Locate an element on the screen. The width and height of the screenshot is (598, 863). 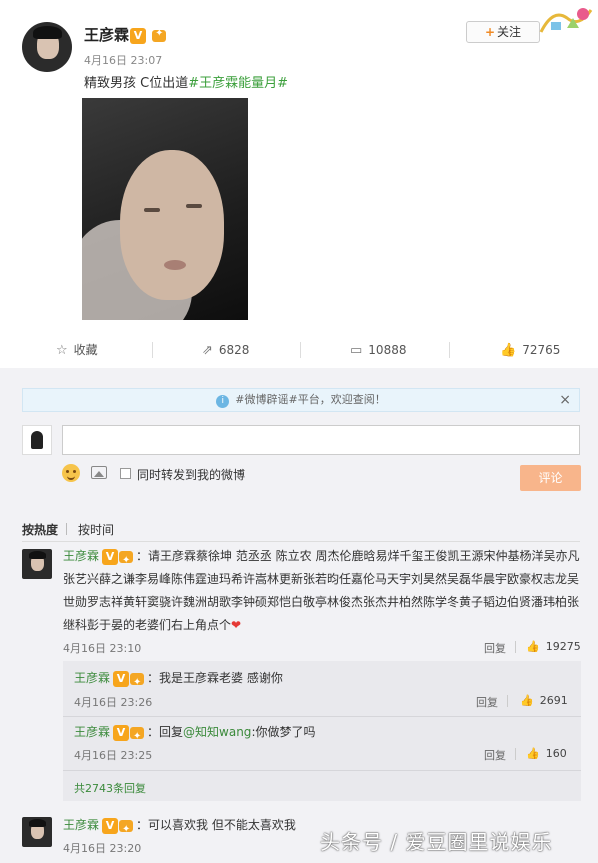
comment-text-line: 继科彭于晏的老婆们右上角点个 is located at coordinates (147, 625).